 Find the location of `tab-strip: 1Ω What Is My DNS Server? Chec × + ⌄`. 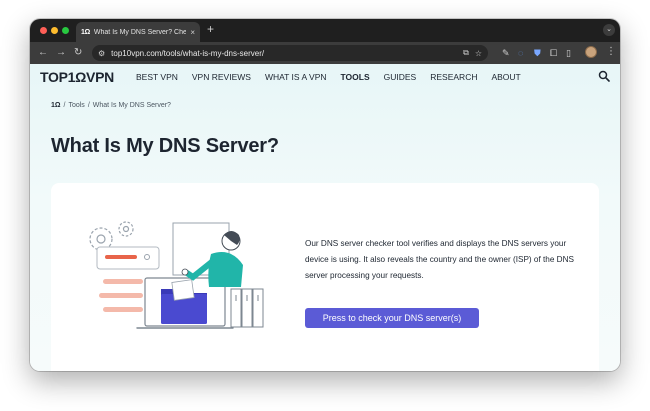

tab-strip: 1Ω What Is My DNS Server? Chec × + ⌄ is located at coordinates (325, 30).